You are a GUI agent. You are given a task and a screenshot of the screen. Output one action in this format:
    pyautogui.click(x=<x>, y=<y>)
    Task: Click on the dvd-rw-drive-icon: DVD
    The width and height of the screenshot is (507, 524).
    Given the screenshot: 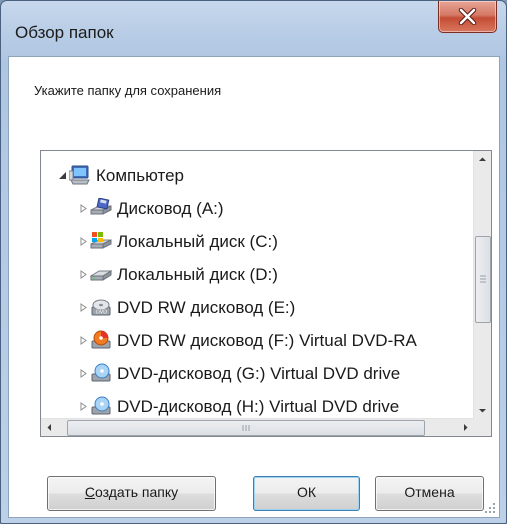 What is the action you would take?
    pyautogui.click(x=101, y=307)
    